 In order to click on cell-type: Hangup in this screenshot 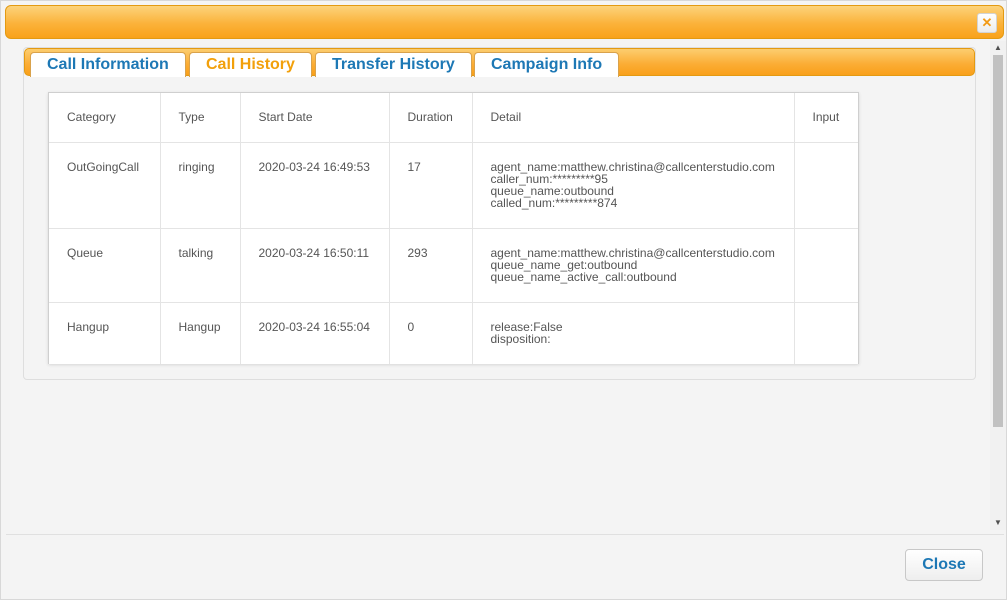, I will do `click(200, 333)`.